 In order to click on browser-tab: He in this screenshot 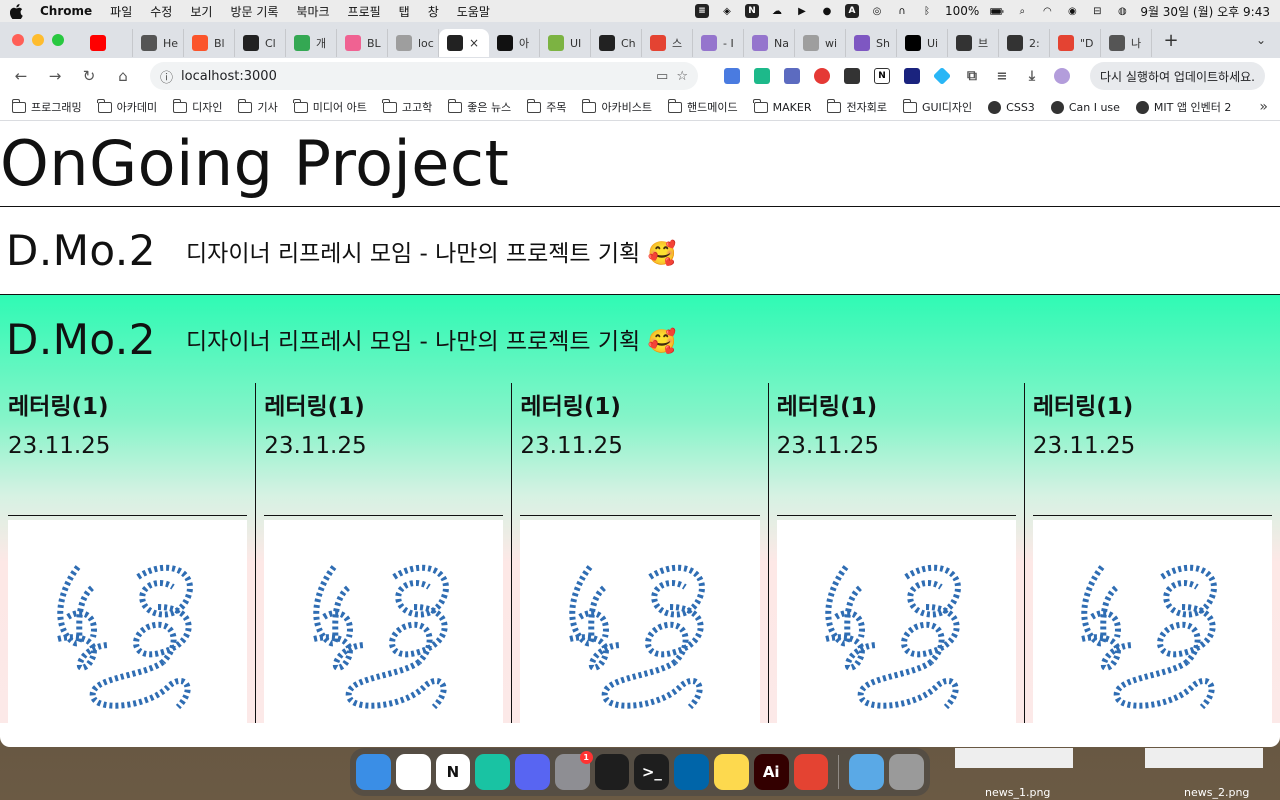, I will do `click(158, 43)`.